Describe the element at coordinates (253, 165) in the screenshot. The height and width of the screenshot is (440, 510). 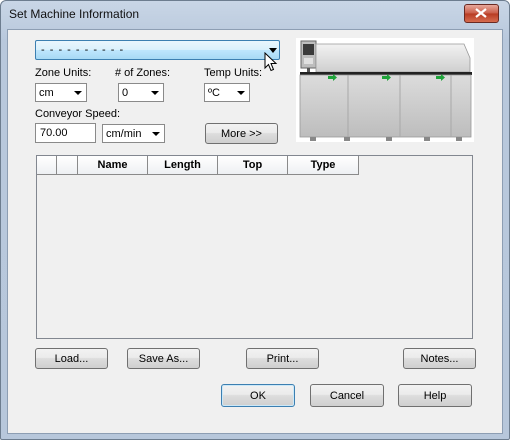
I see `table-header-top: Top` at that location.